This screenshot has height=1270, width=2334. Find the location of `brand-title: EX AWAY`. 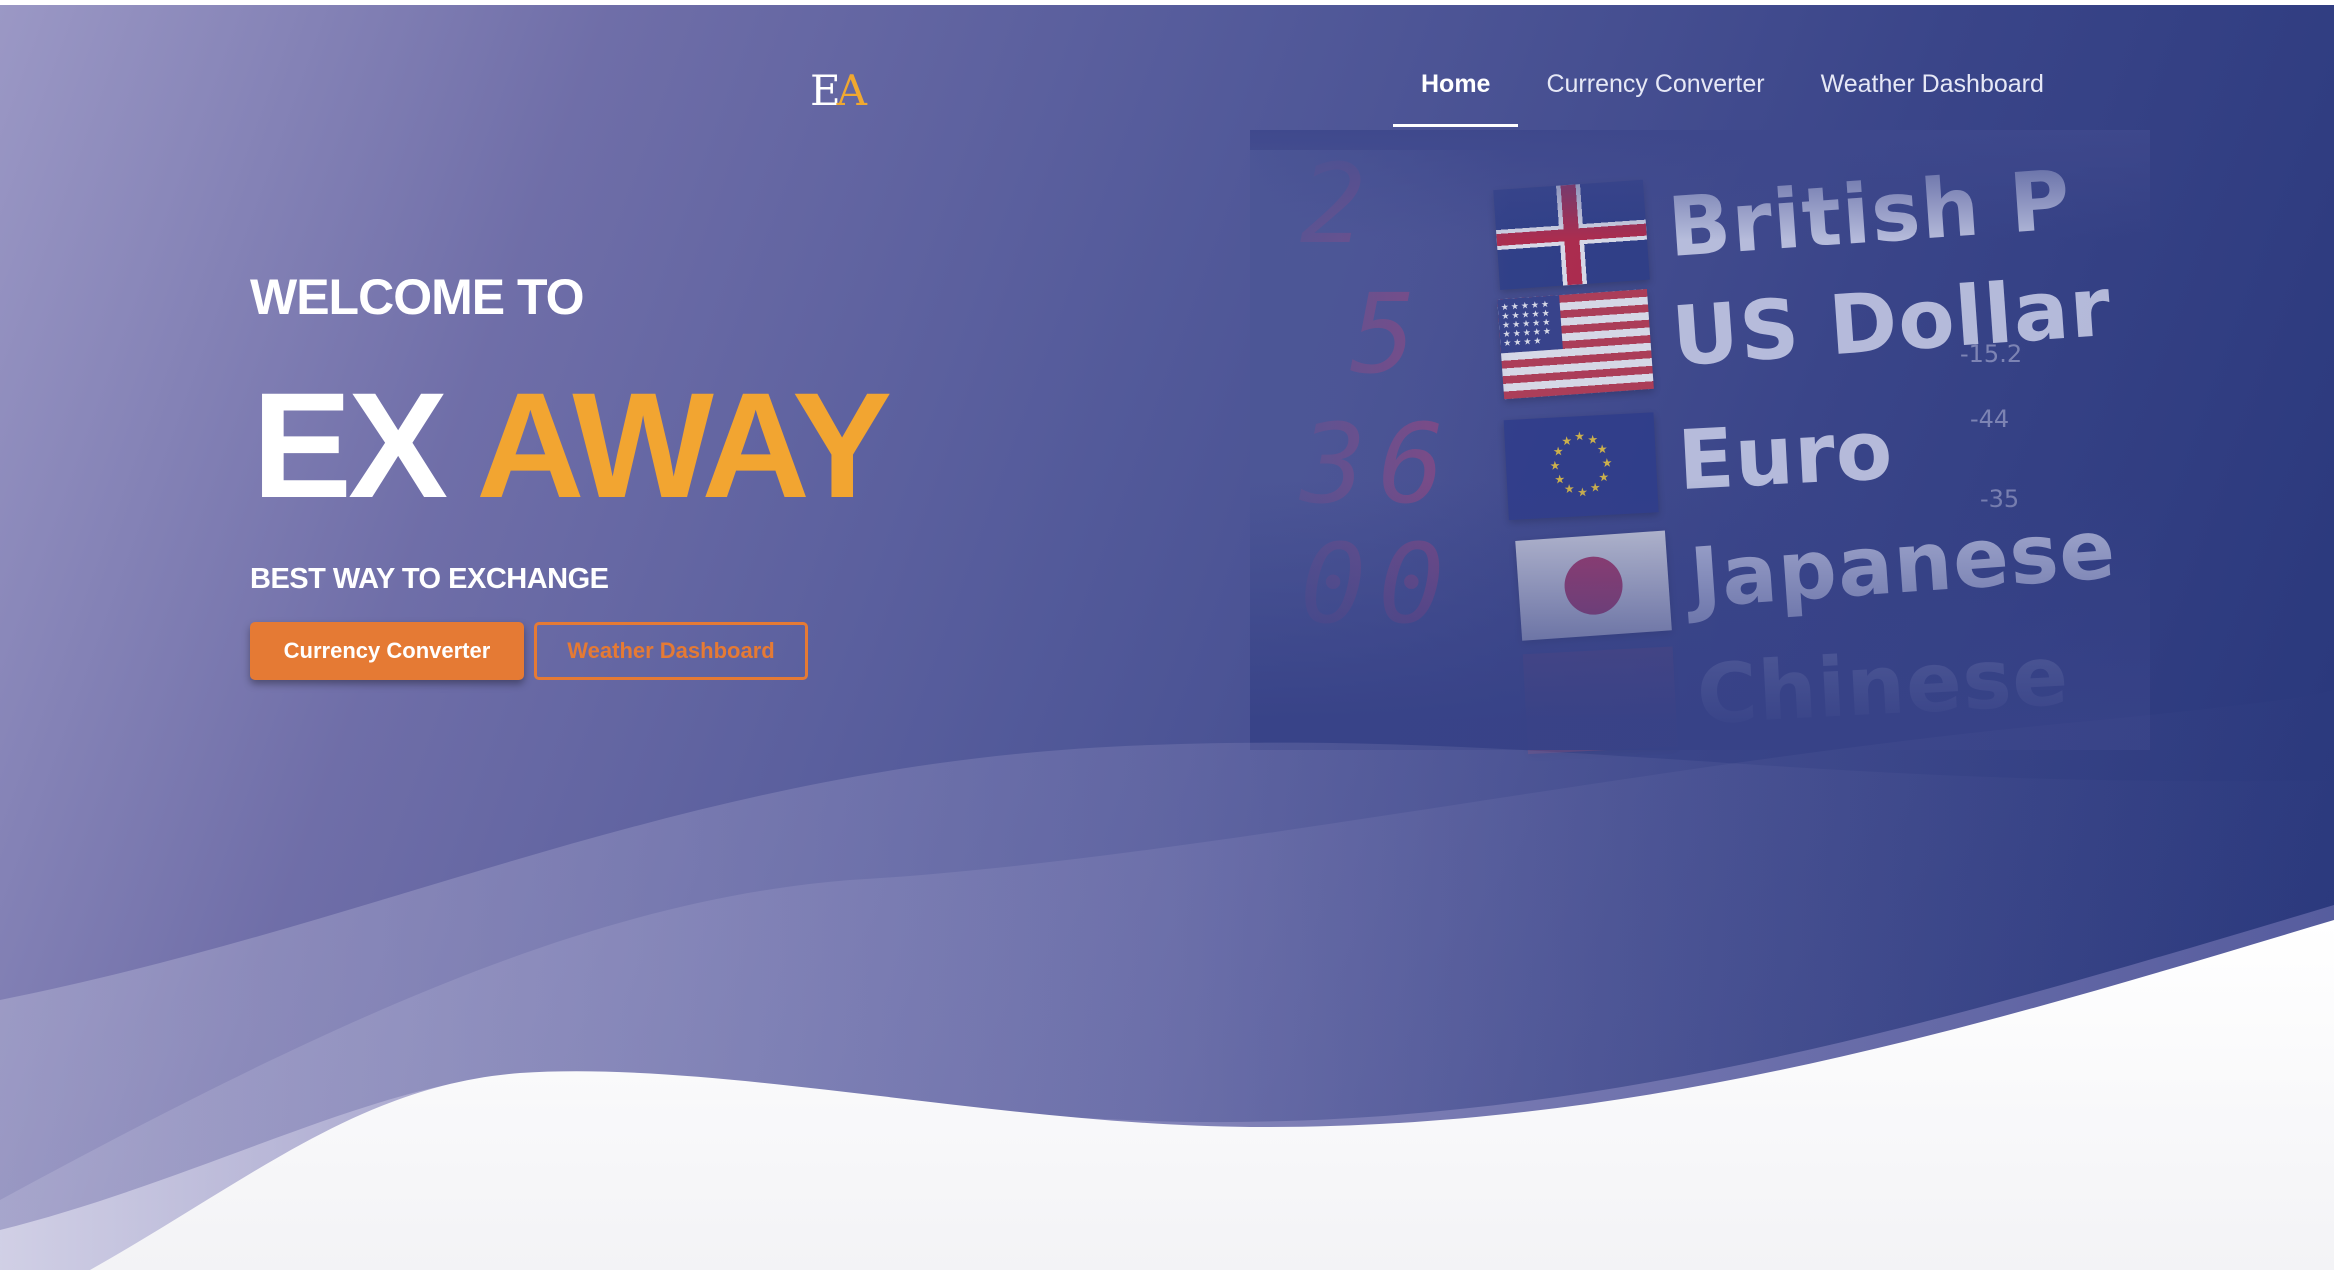

brand-title: EX AWAY is located at coordinates (572, 445).